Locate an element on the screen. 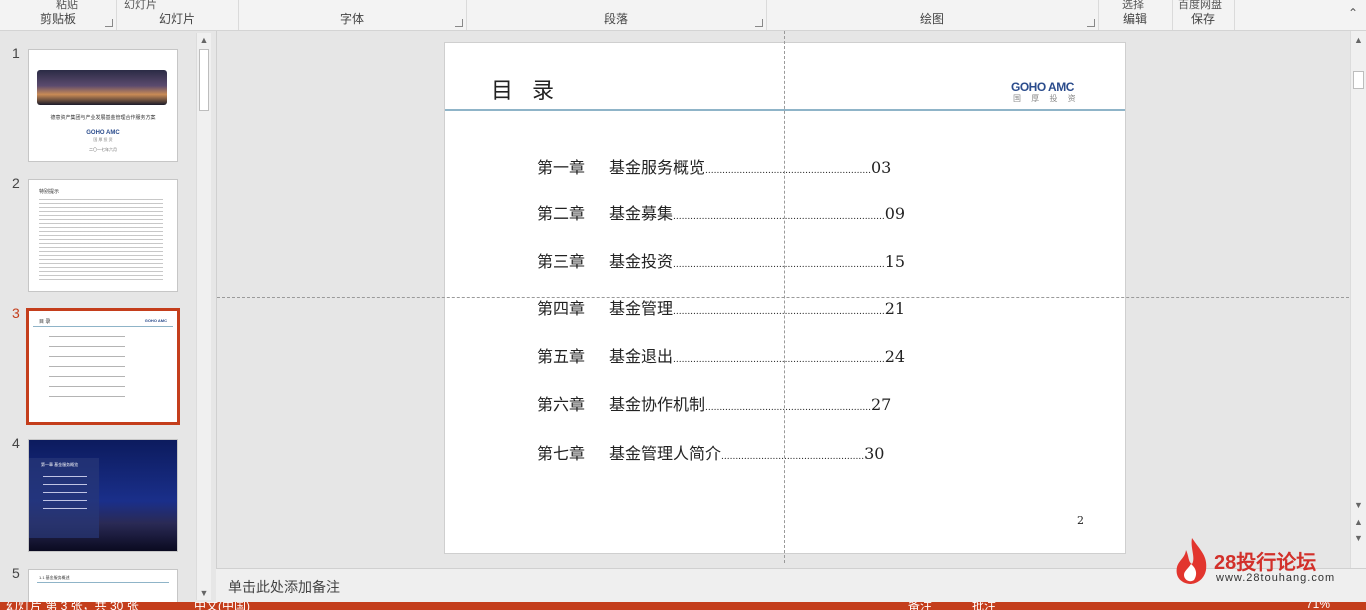  ribbon-group-label: 保存 is located at coordinates (1202, 19).